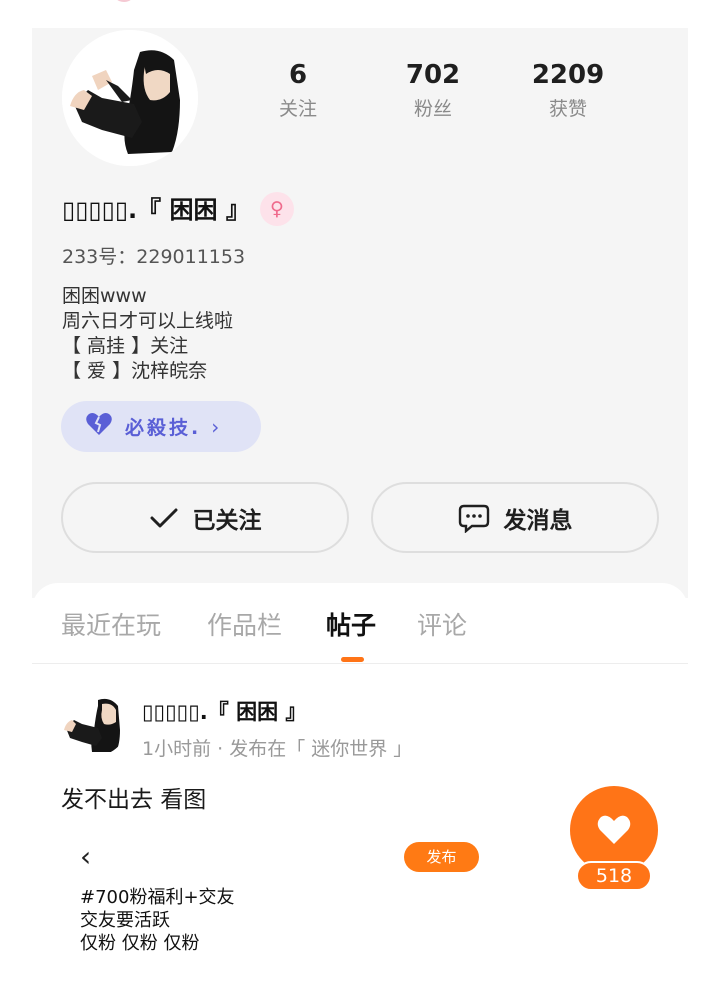  What do you see at coordinates (156, 210) in the screenshot?
I see `profile-username: ▯▯▯▯▯.『 困困 』` at bounding box center [156, 210].